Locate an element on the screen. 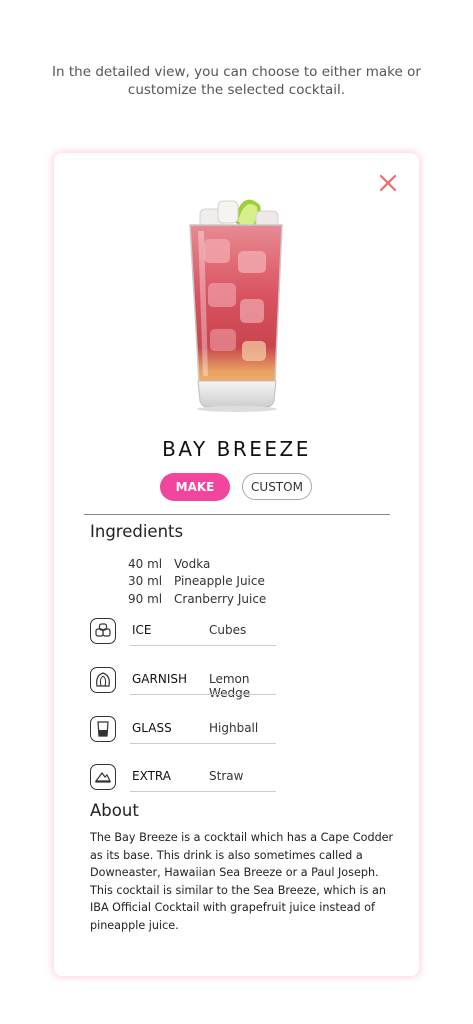  property-value: Highball is located at coordinates (234, 728).